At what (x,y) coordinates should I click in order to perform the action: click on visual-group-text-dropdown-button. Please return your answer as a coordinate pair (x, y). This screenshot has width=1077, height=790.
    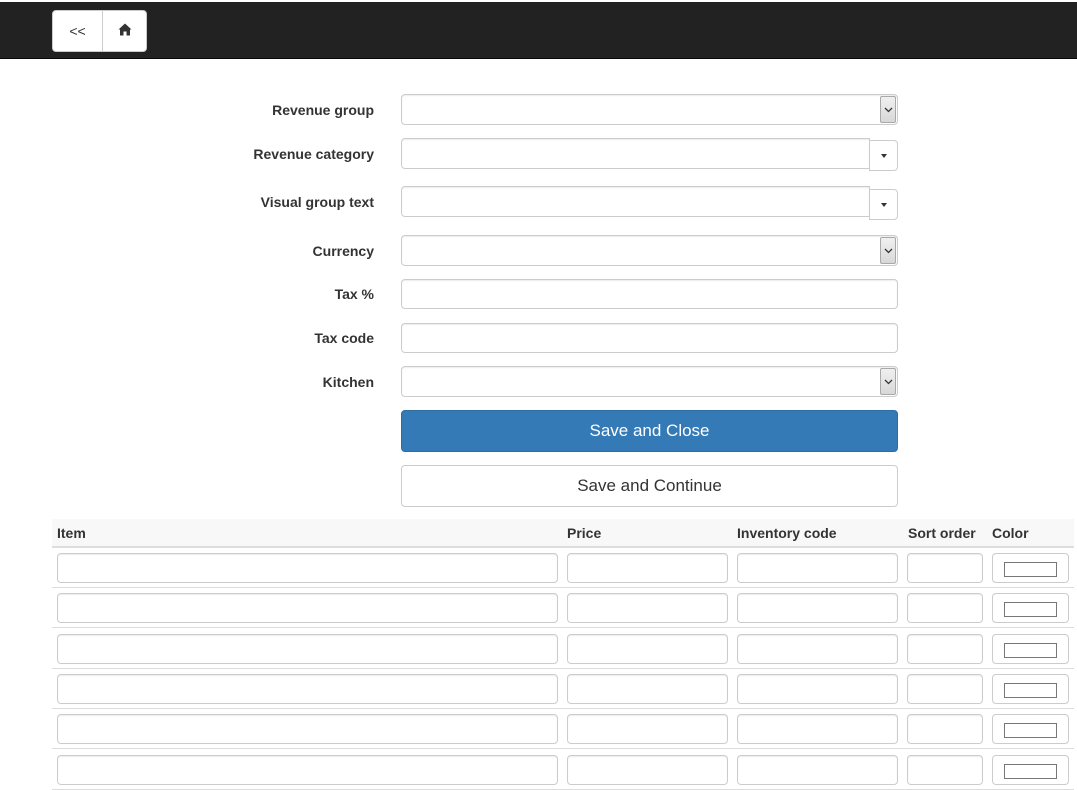
    Looking at the image, I should click on (883, 204).